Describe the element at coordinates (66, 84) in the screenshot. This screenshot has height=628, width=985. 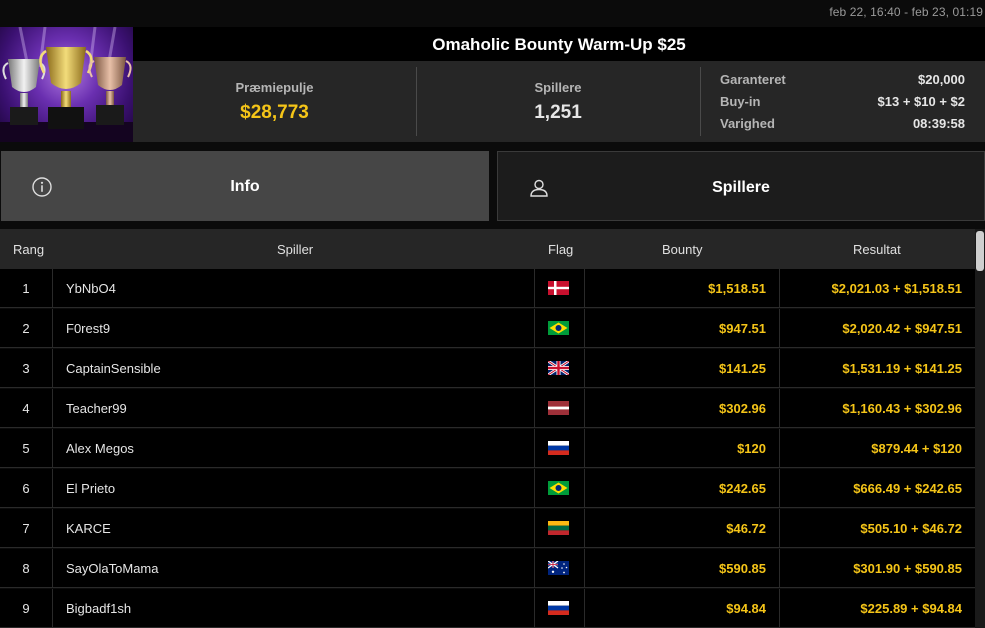
I see `tournament-trophy-image` at that location.